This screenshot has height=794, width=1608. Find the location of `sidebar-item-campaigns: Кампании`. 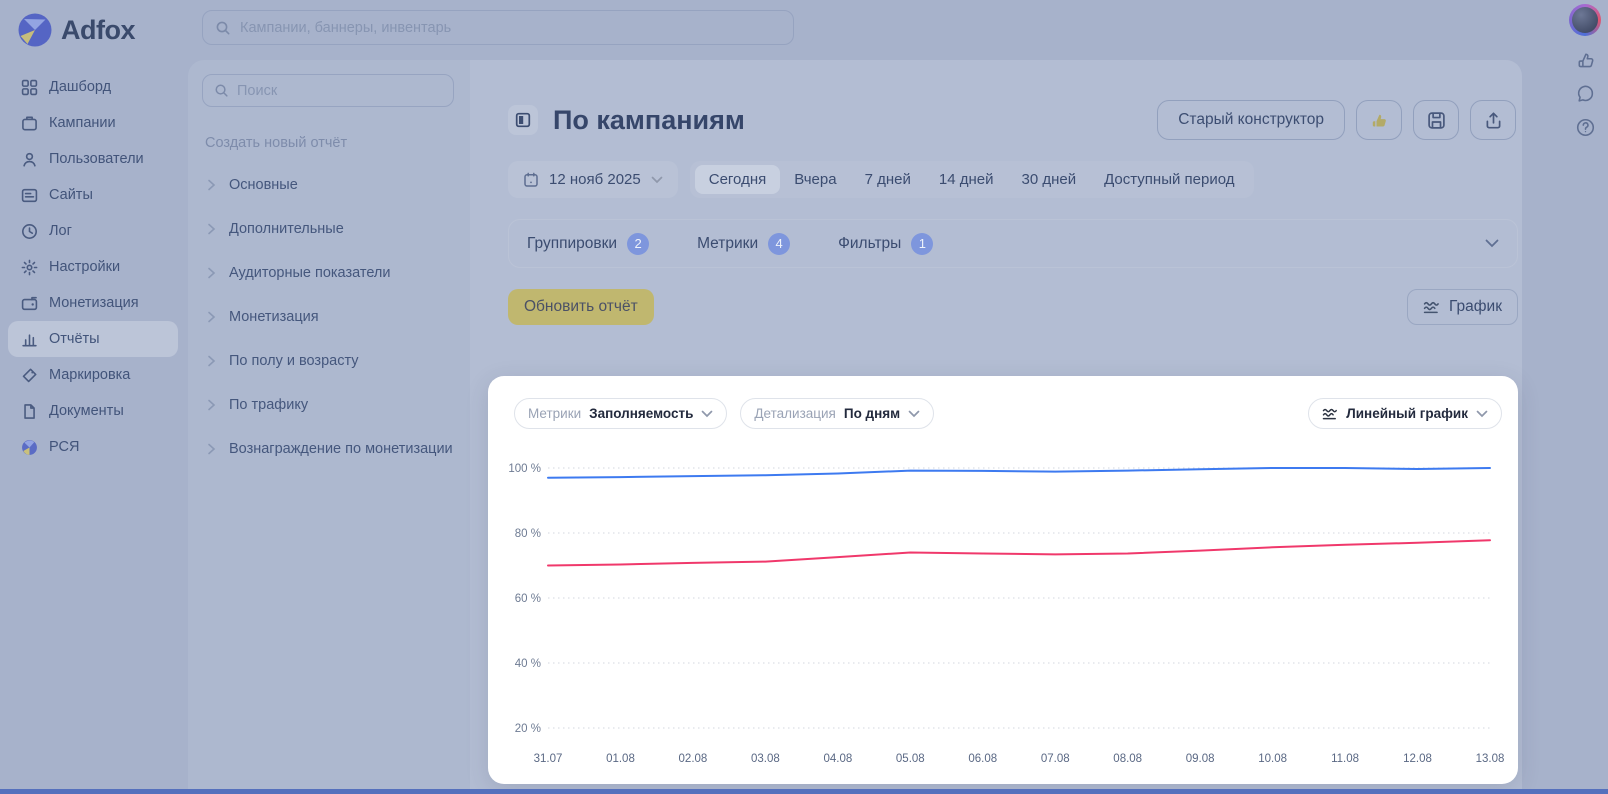

sidebar-item-campaigns: Кампании is located at coordinates (93, 123).